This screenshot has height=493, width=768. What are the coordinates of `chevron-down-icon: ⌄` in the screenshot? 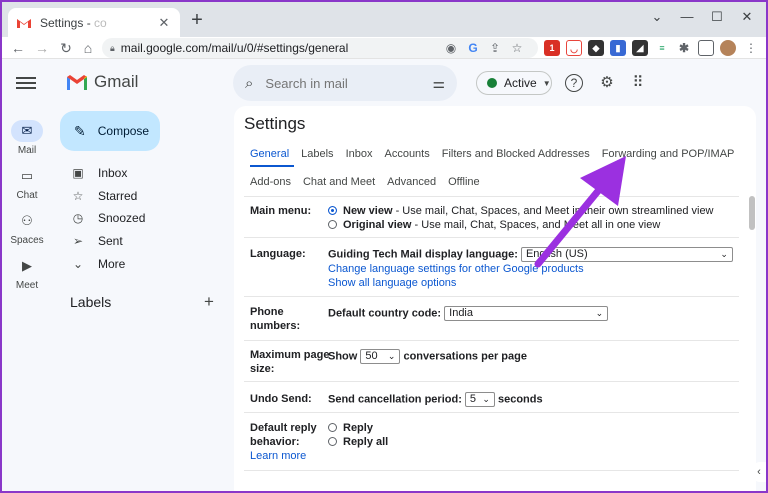 It's located at (486, 399).